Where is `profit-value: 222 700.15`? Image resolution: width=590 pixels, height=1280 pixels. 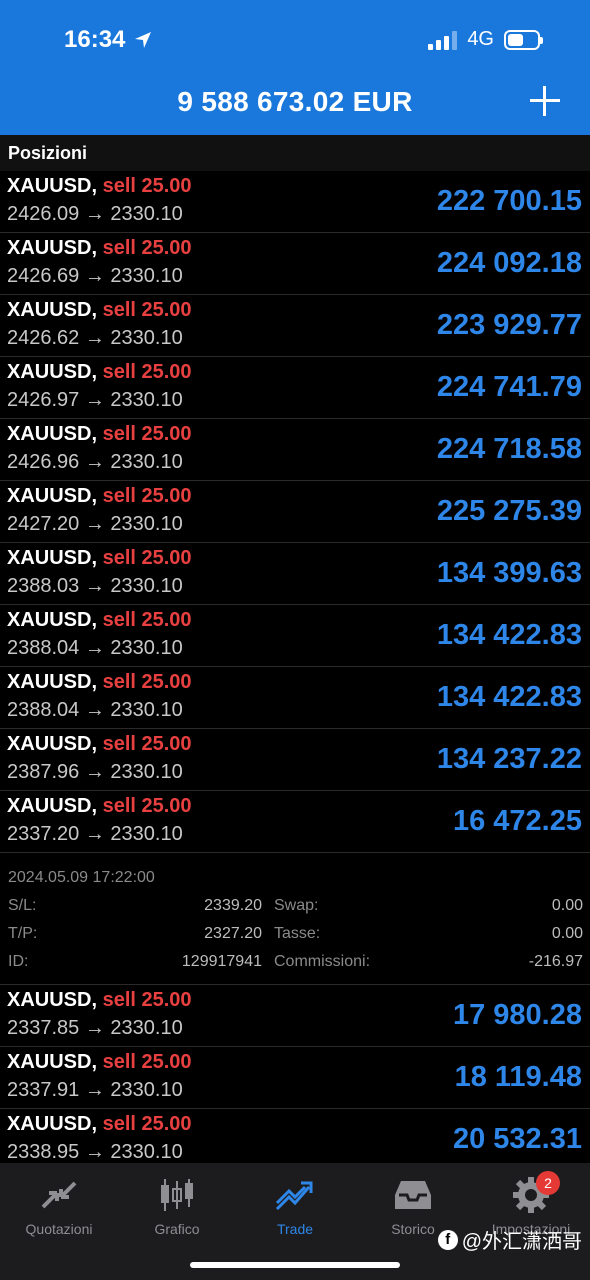
profit-value: 222 700.15 is located at coordinates (509, 201).